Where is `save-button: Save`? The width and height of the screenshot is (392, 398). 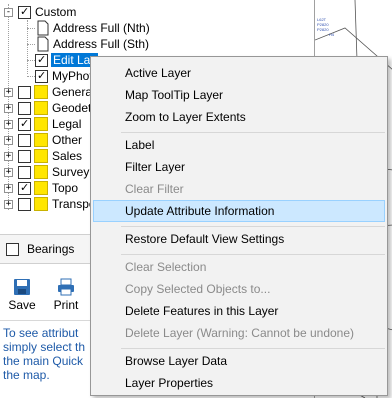 save-button: Save is located at coordinates (22, 297).